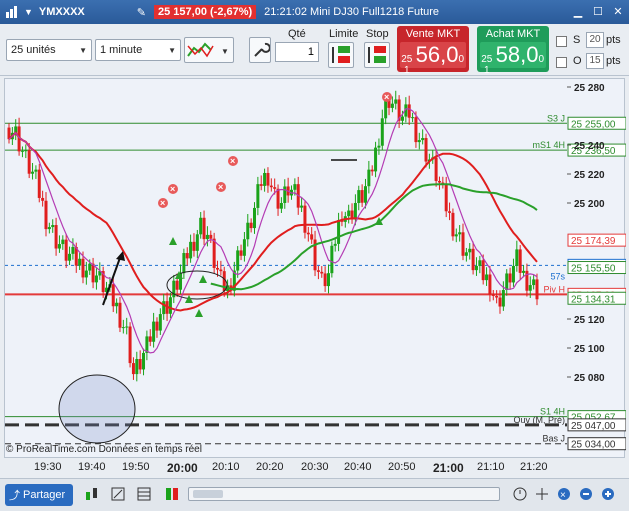 Image resolution: width=629 pixels, height=511 pixels. What do you see at coordinates (92, 494) in the screenshot?
I see `chart-type-icon` at bounding box center [92, 494].